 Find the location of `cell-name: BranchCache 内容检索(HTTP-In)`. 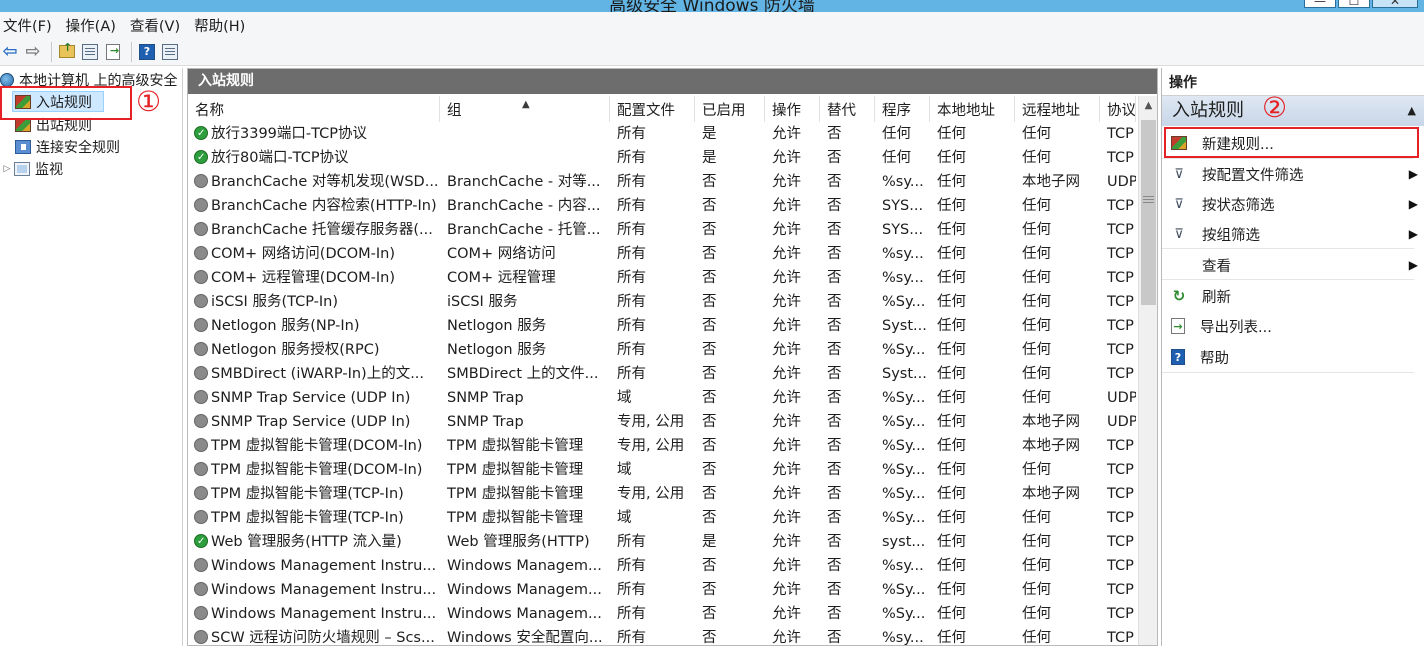

cell-name: BranchCache 内容检索(HTTP-In) is located at coordinates (314, 206).